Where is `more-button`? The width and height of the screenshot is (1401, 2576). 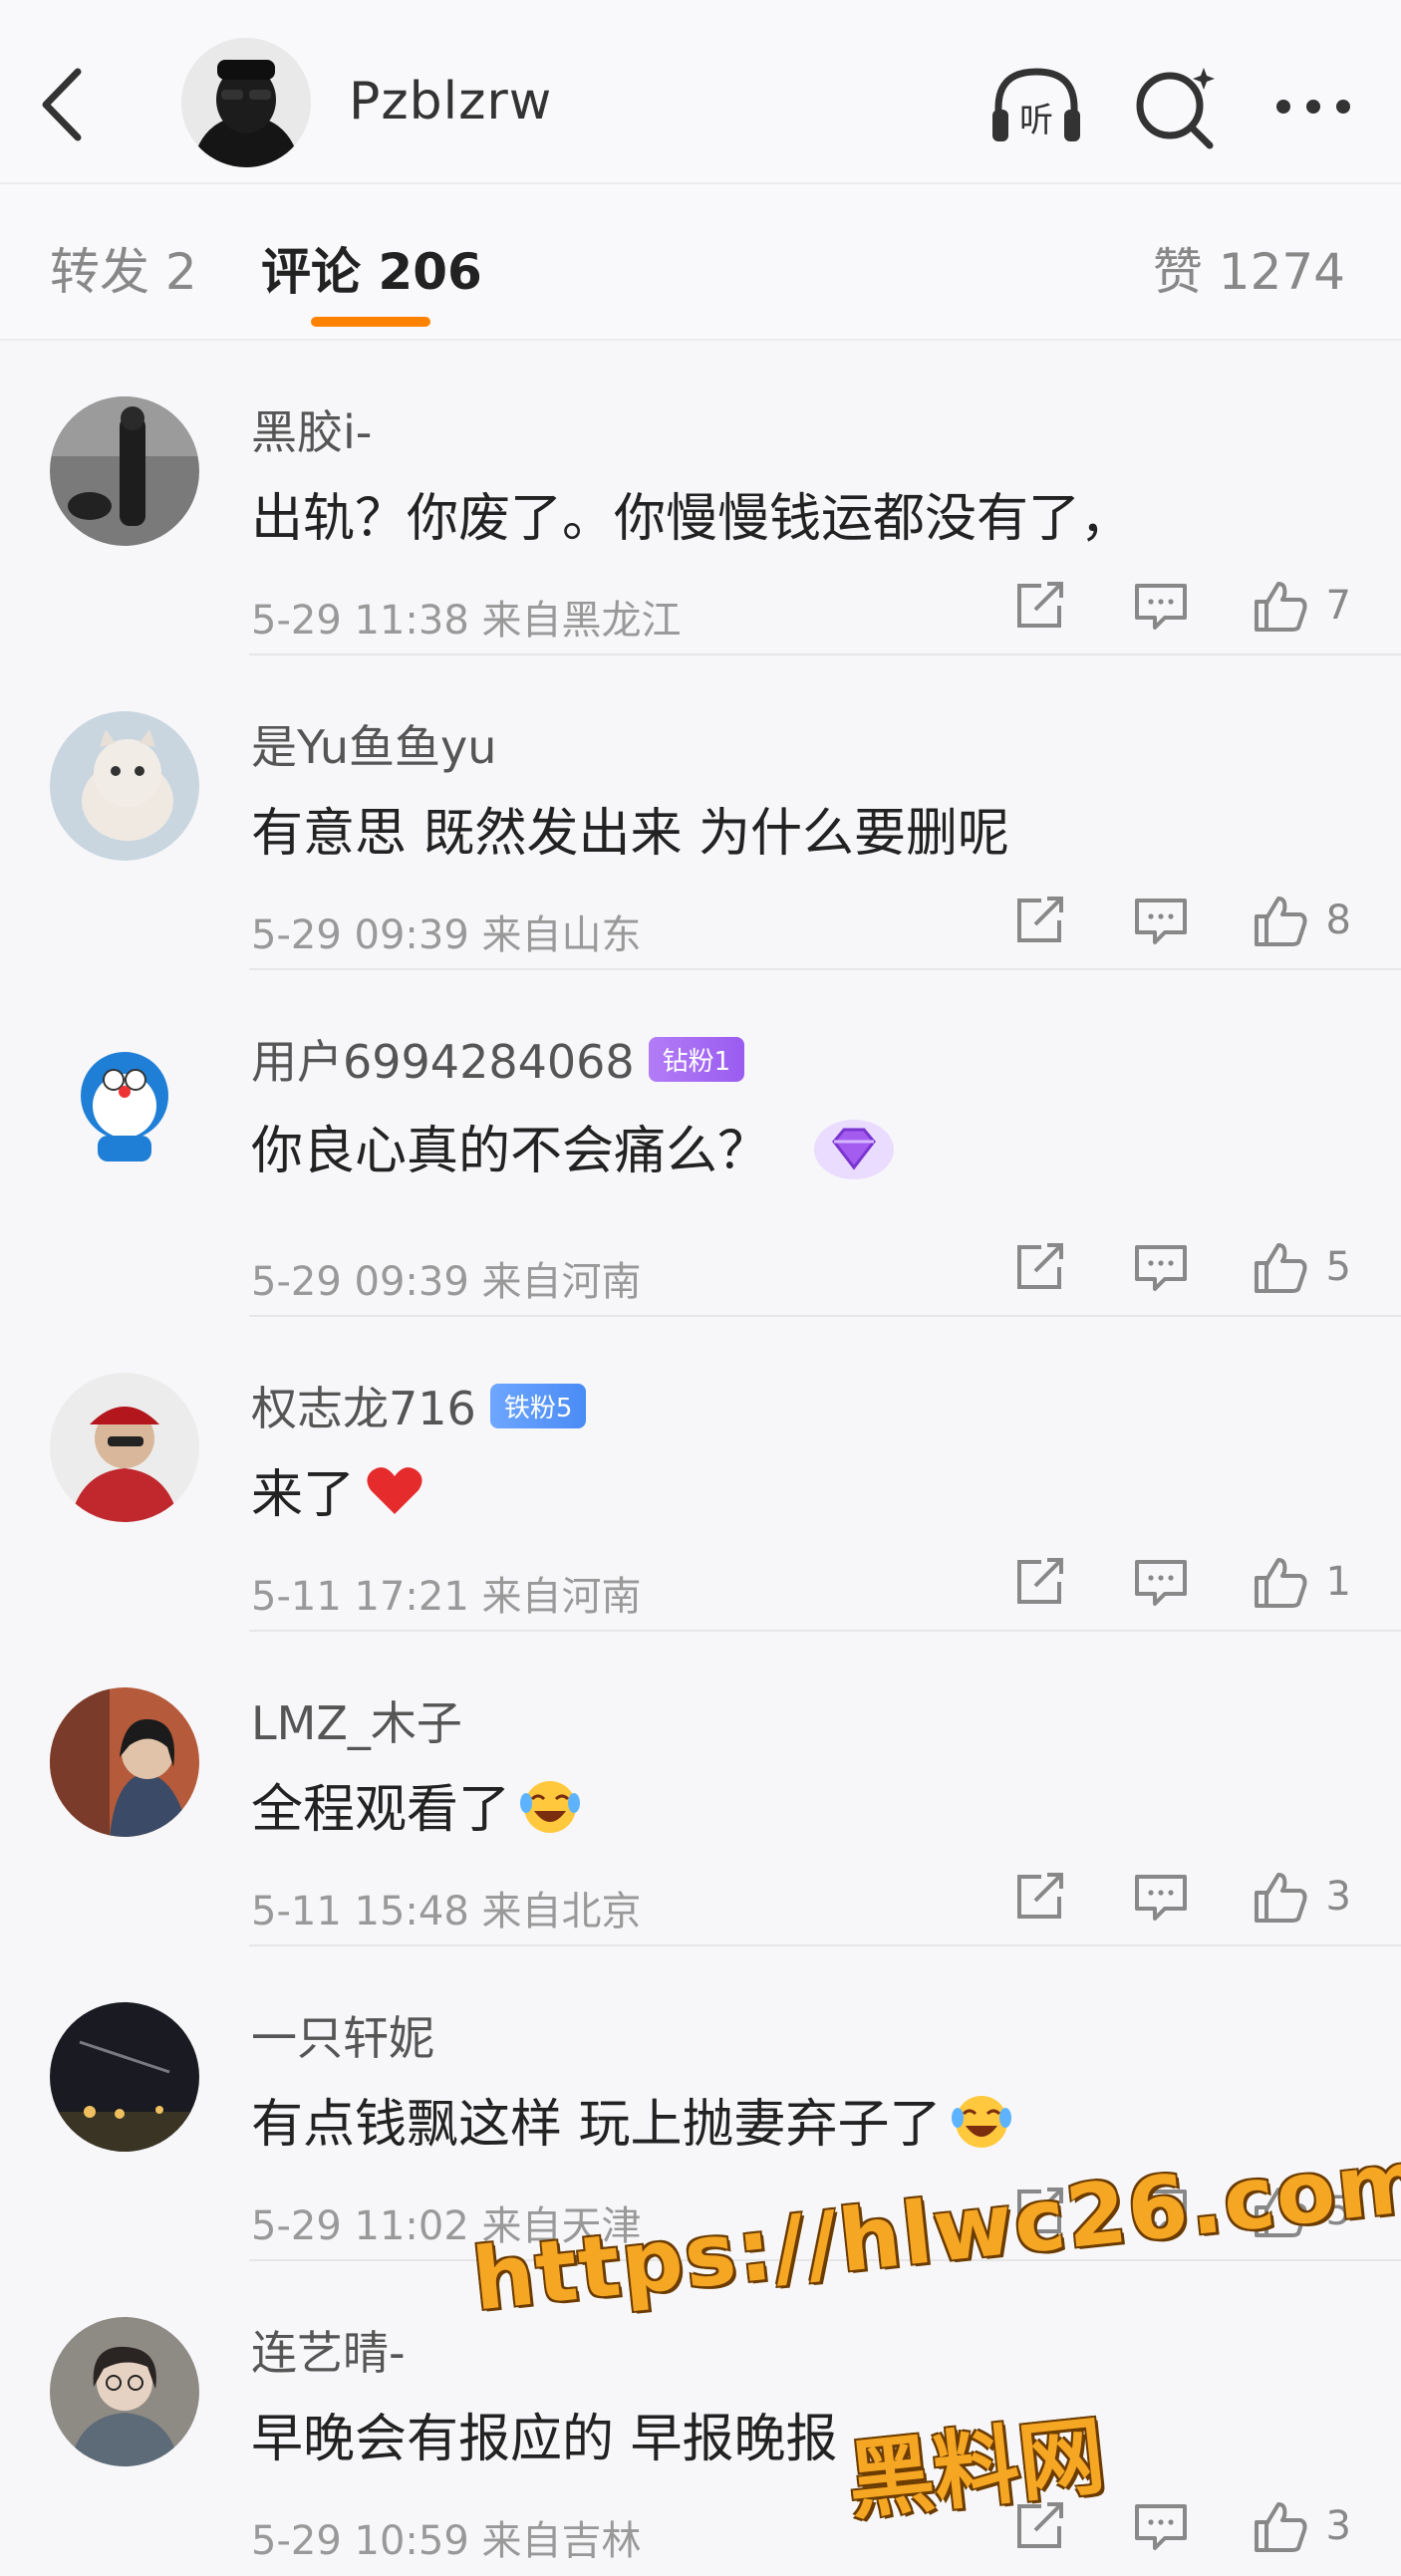
more-button is located at coordinates (1313, 106).